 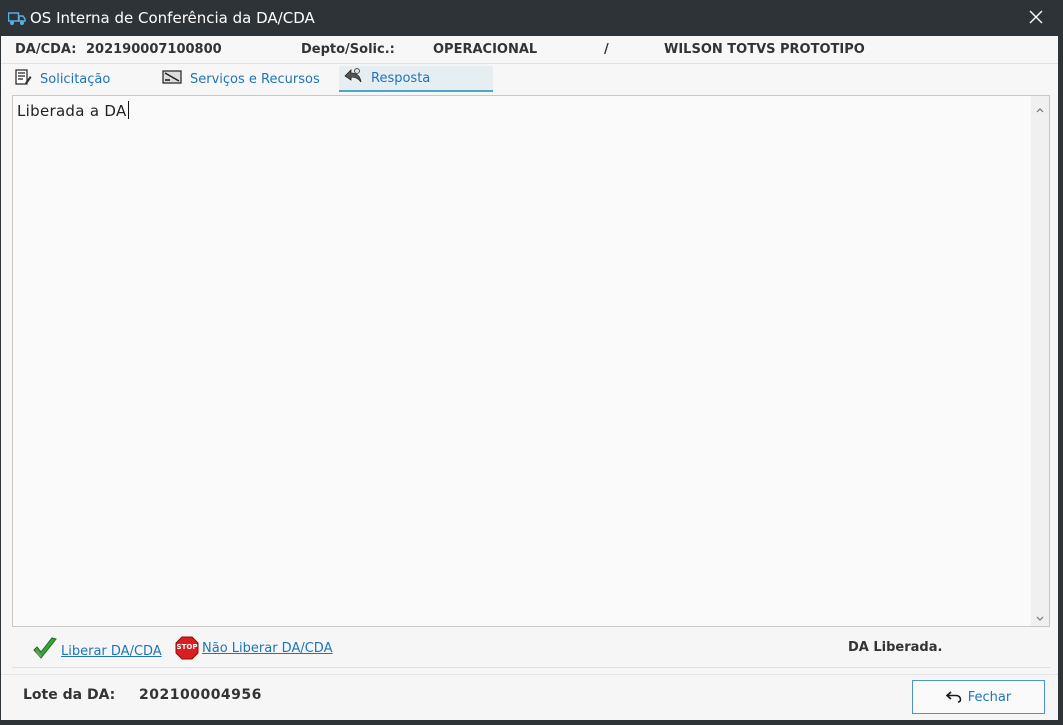 I want to click on undo-icon, so click(x=953, y=697).